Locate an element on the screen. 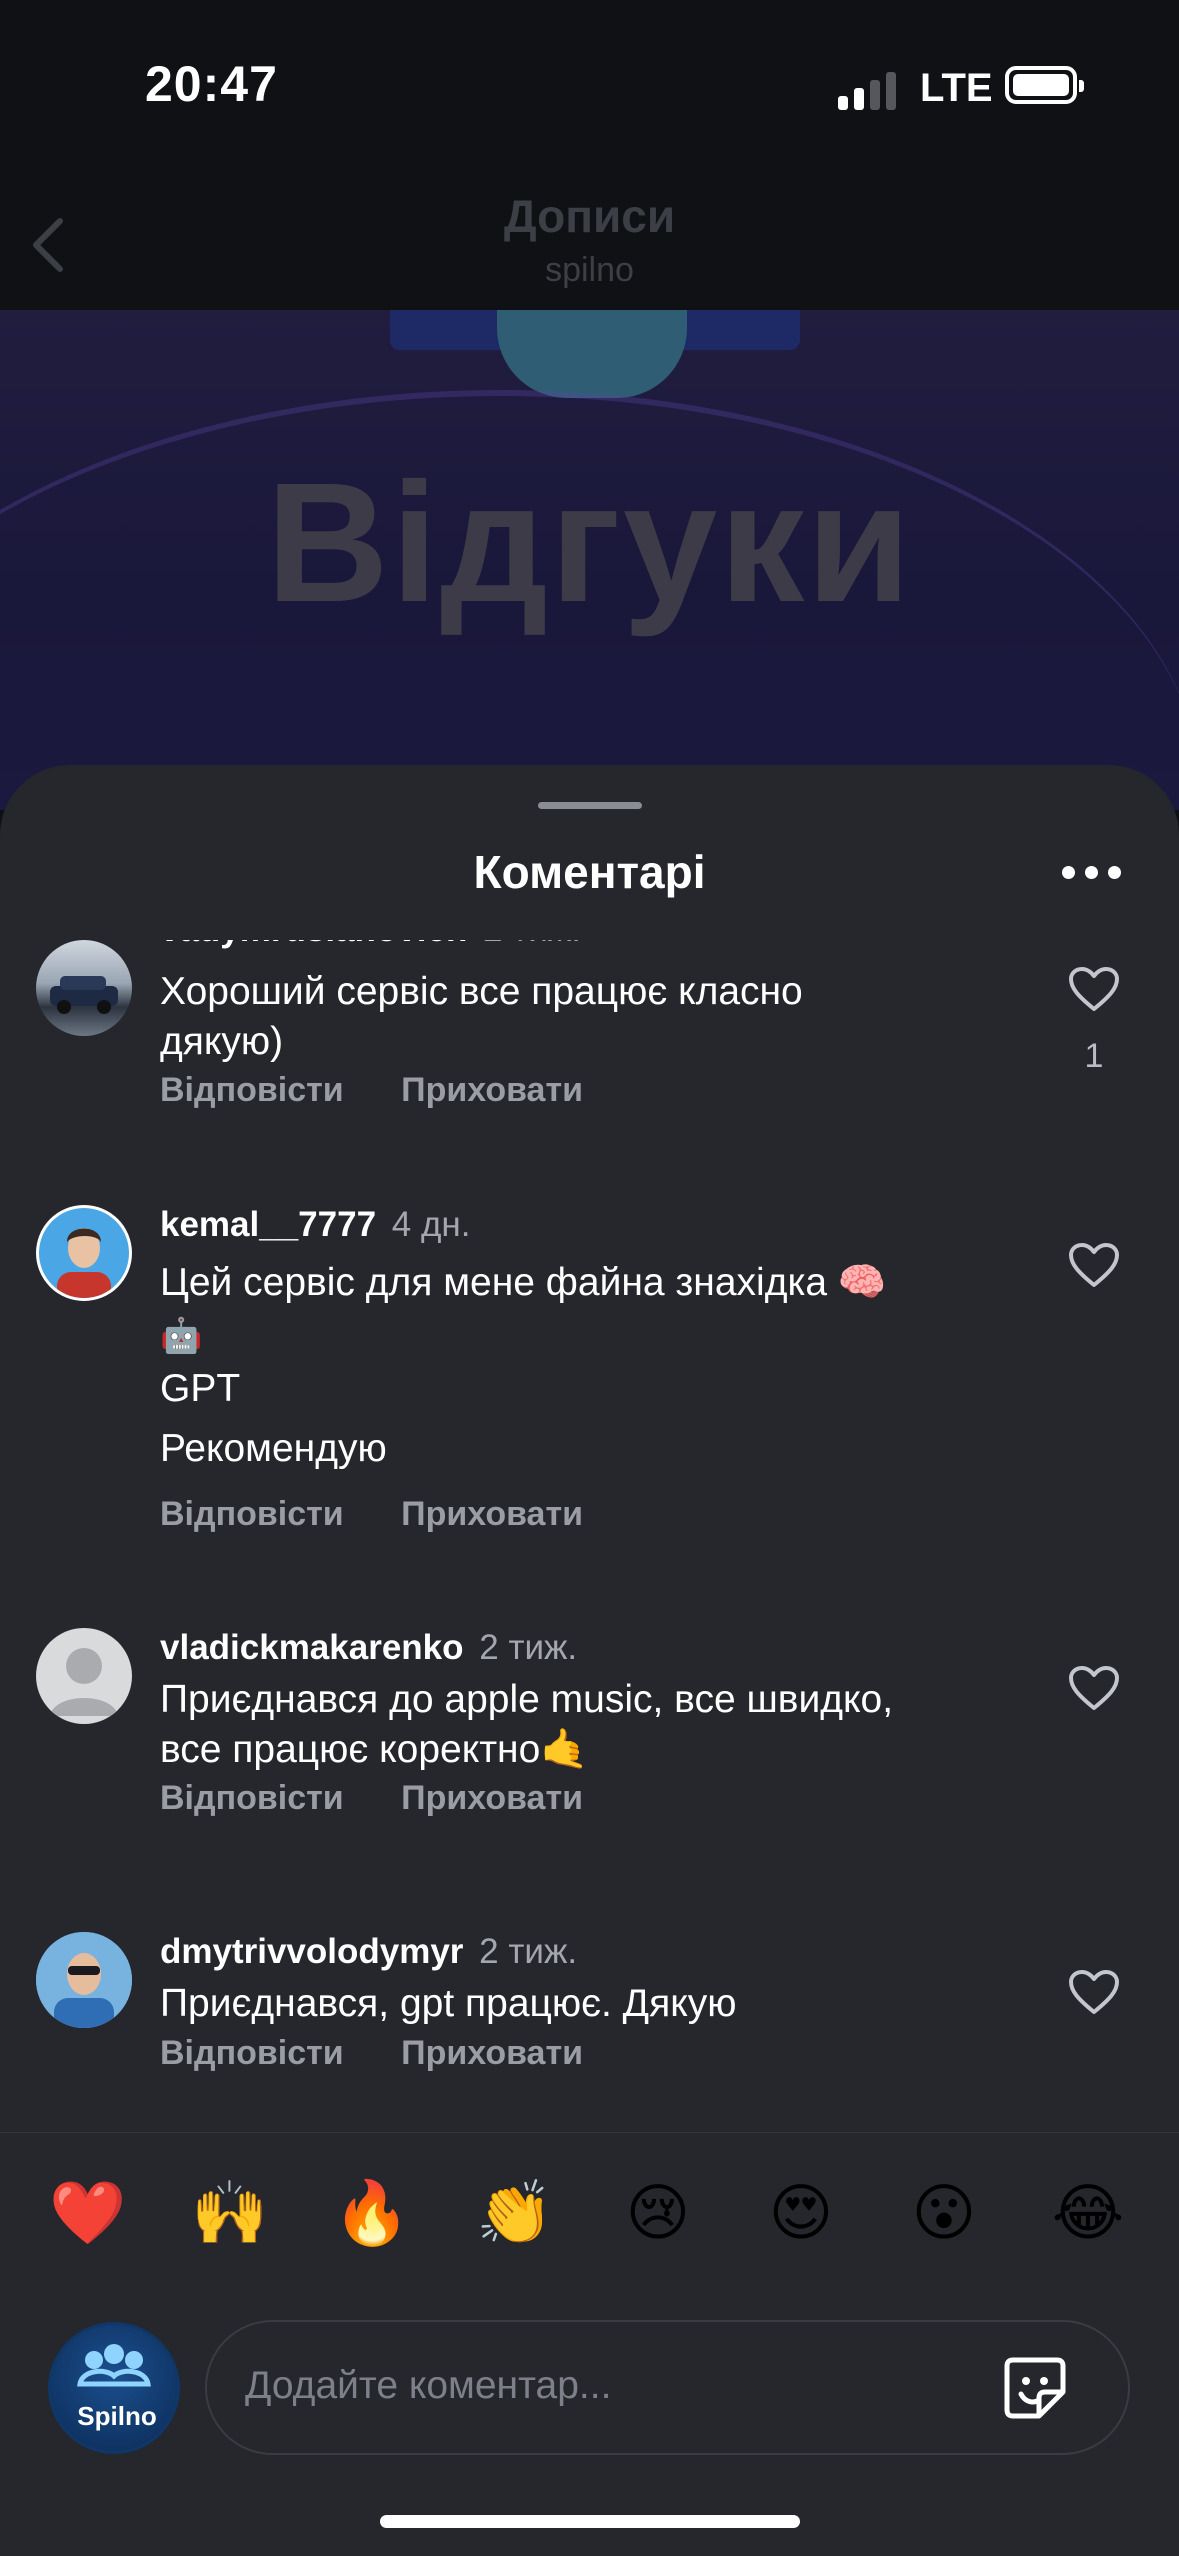 This screenshot has height=2556, width=1179. reaction-fire: 🔥 is located at coordinates (372, 2213).